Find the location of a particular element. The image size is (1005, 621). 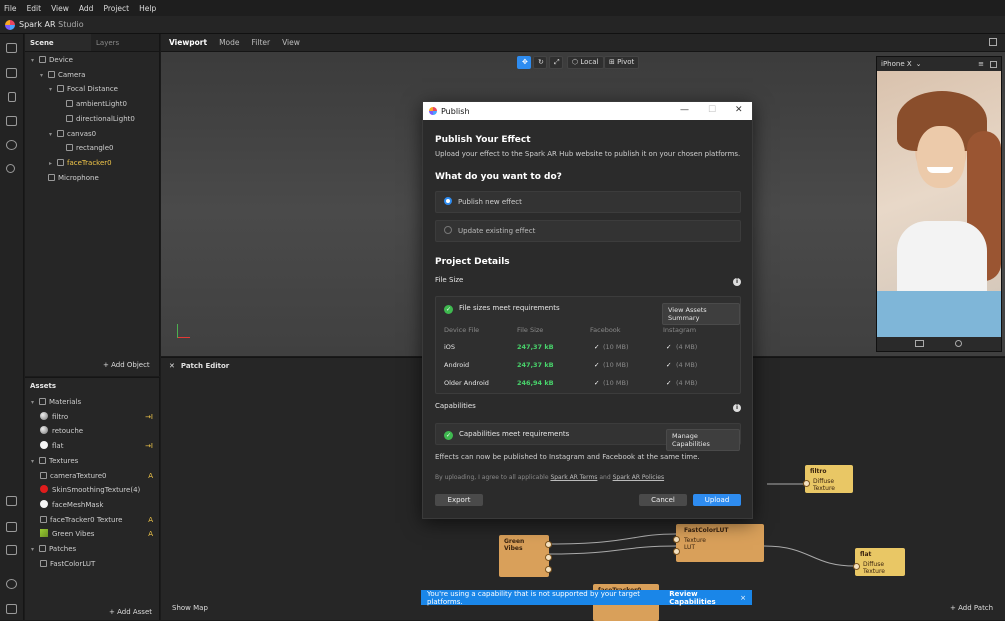

patch-node-flat: flat Diffuse Texture is located at coordinates (879, 562).